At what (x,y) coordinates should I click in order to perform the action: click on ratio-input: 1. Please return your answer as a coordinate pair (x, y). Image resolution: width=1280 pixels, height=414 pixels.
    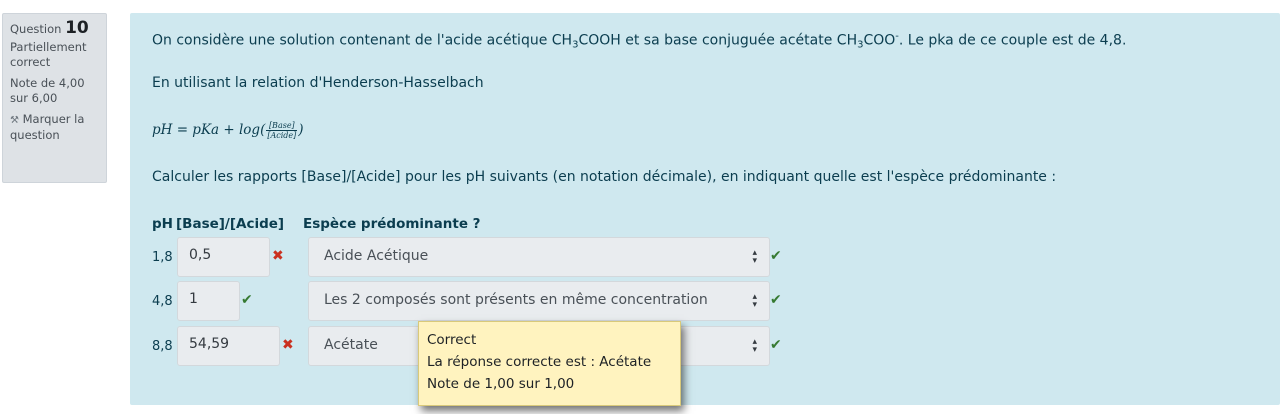
    Looking at the image, I should click on (208, 301).